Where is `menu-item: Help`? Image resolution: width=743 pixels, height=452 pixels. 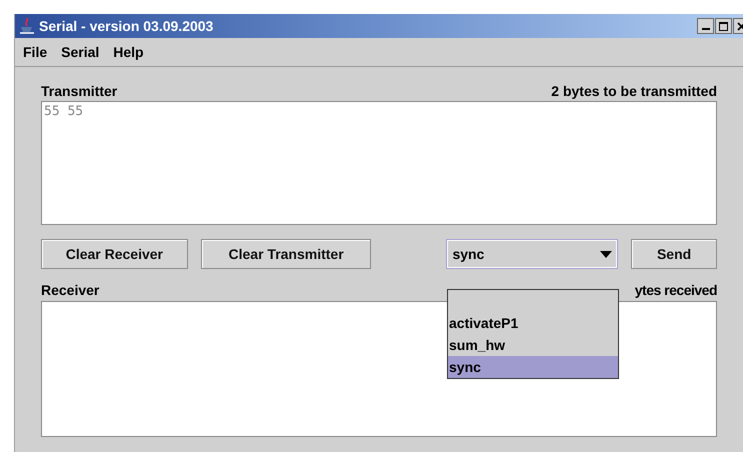
menu-item: Help is located at coordinates (128, 52).